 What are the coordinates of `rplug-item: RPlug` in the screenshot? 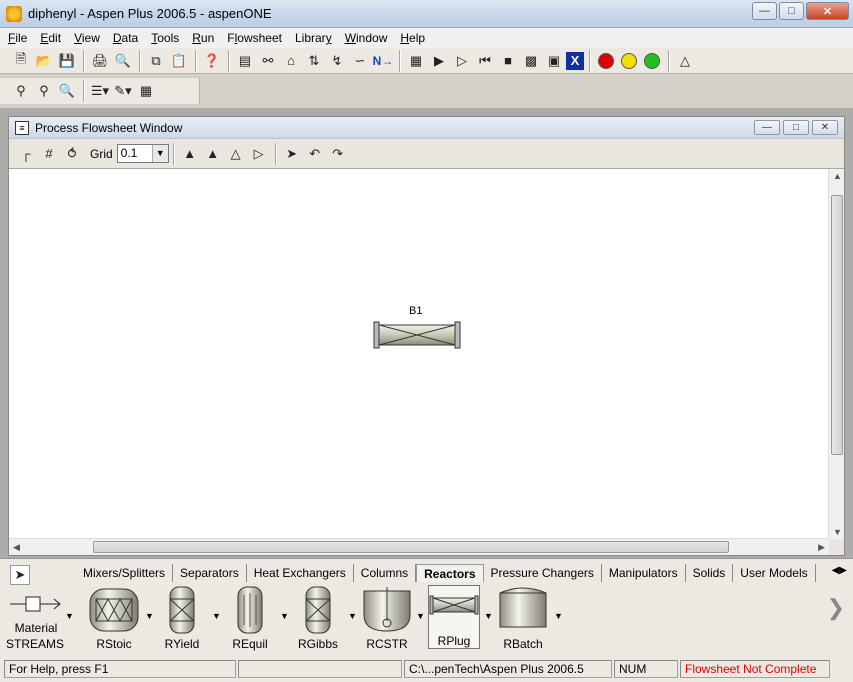 It's located at (454, 617).